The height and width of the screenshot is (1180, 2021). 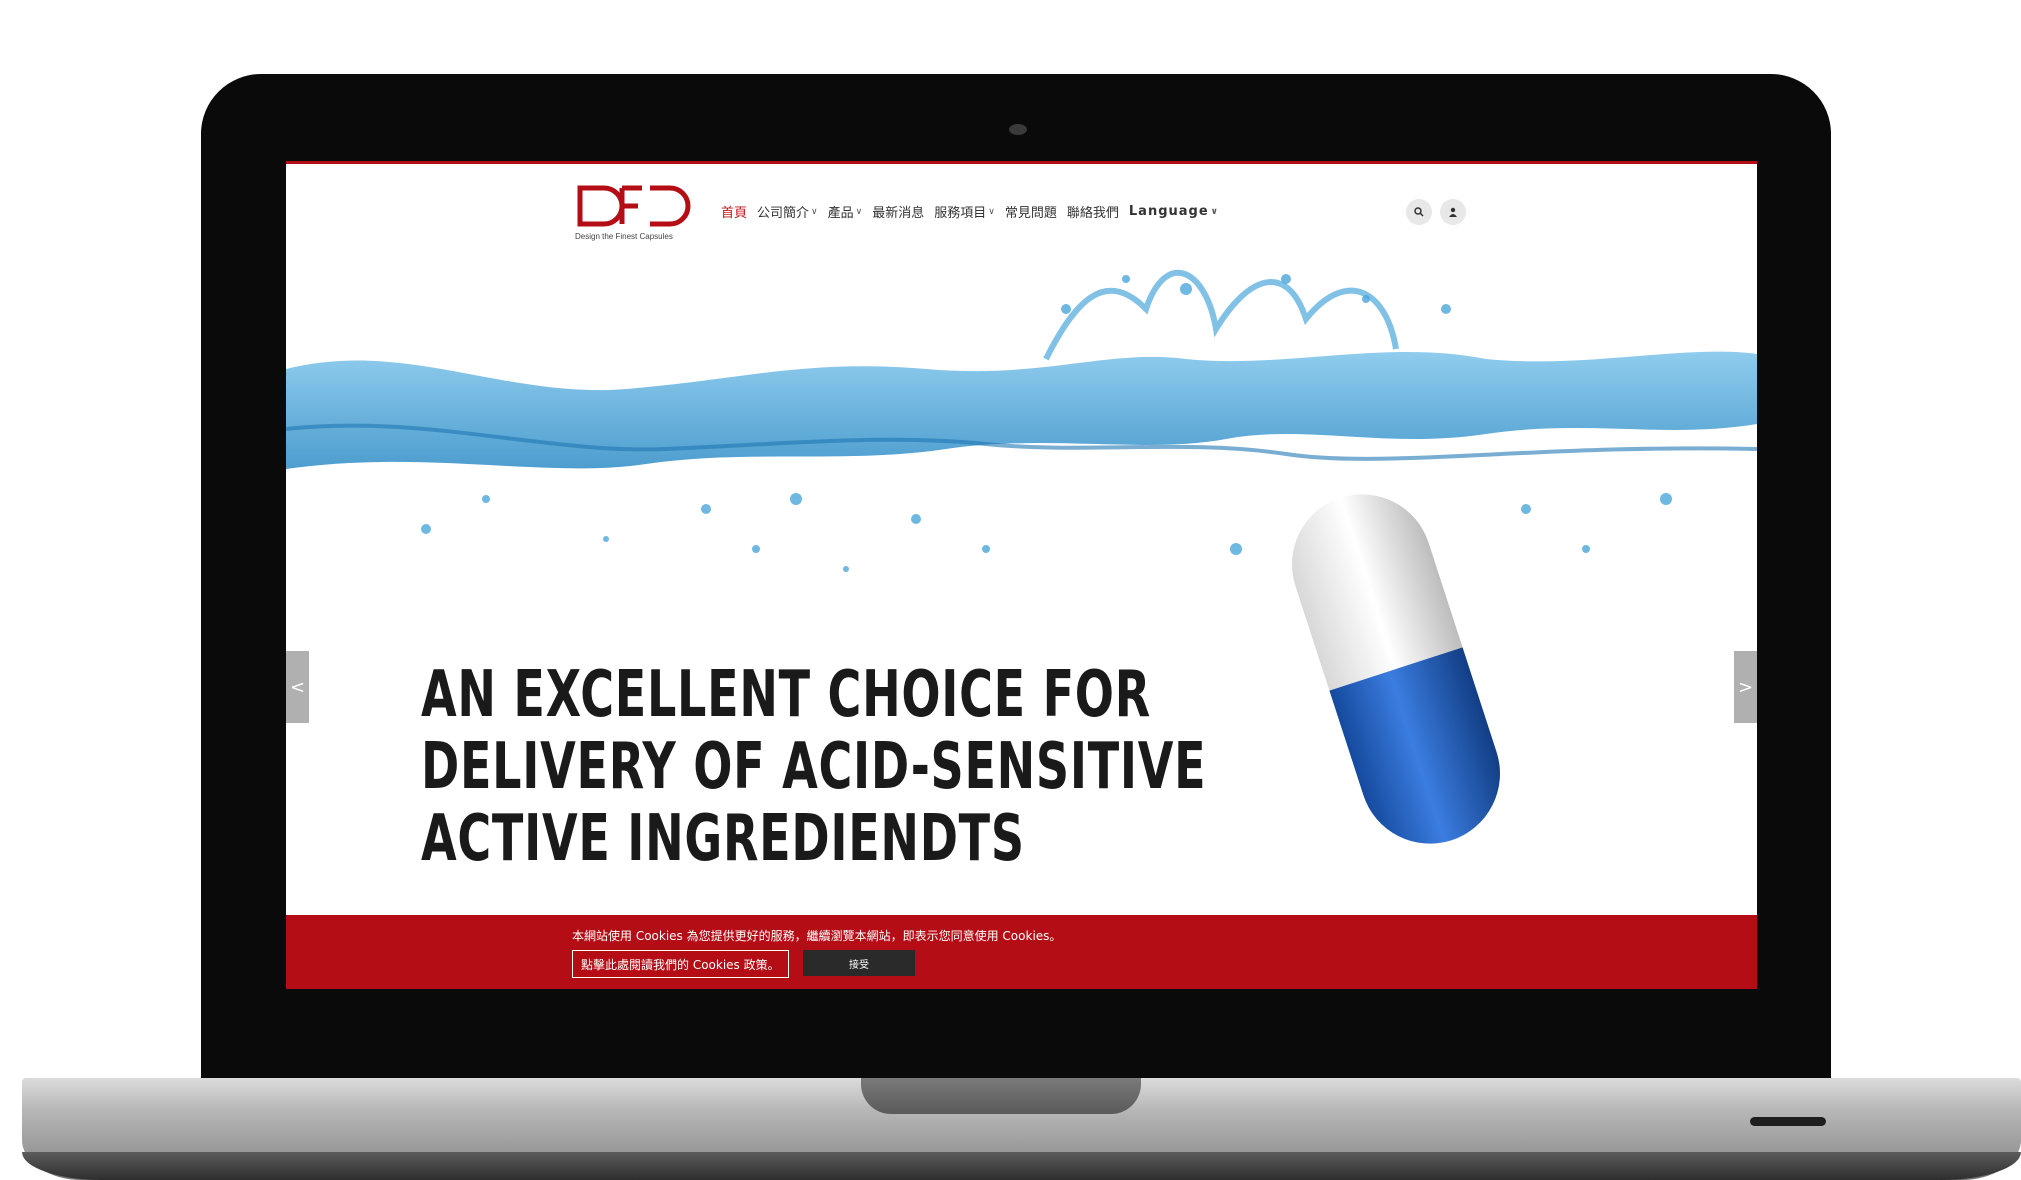 I want to click on logo-tagline: Design the Finest Capsules, so click(x=624, y=236).